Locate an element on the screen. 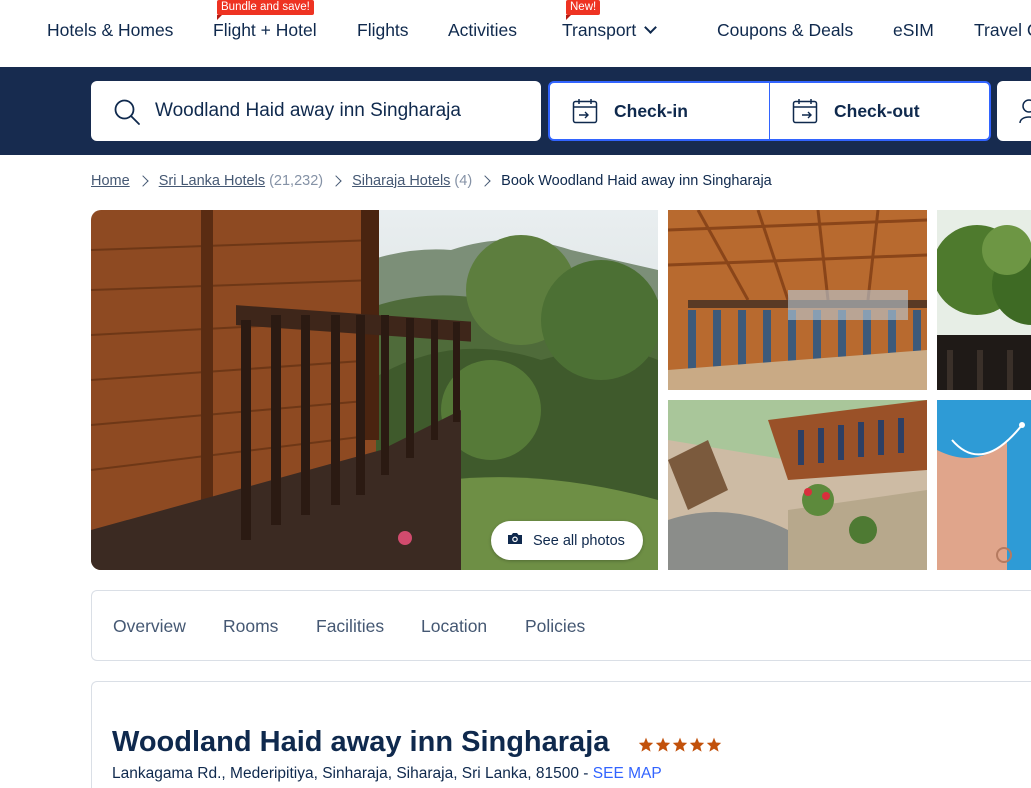 The image size is (1031, 788). breadcrumb-country: Sri Lanka Hotels is located at coordinates (212, 181).